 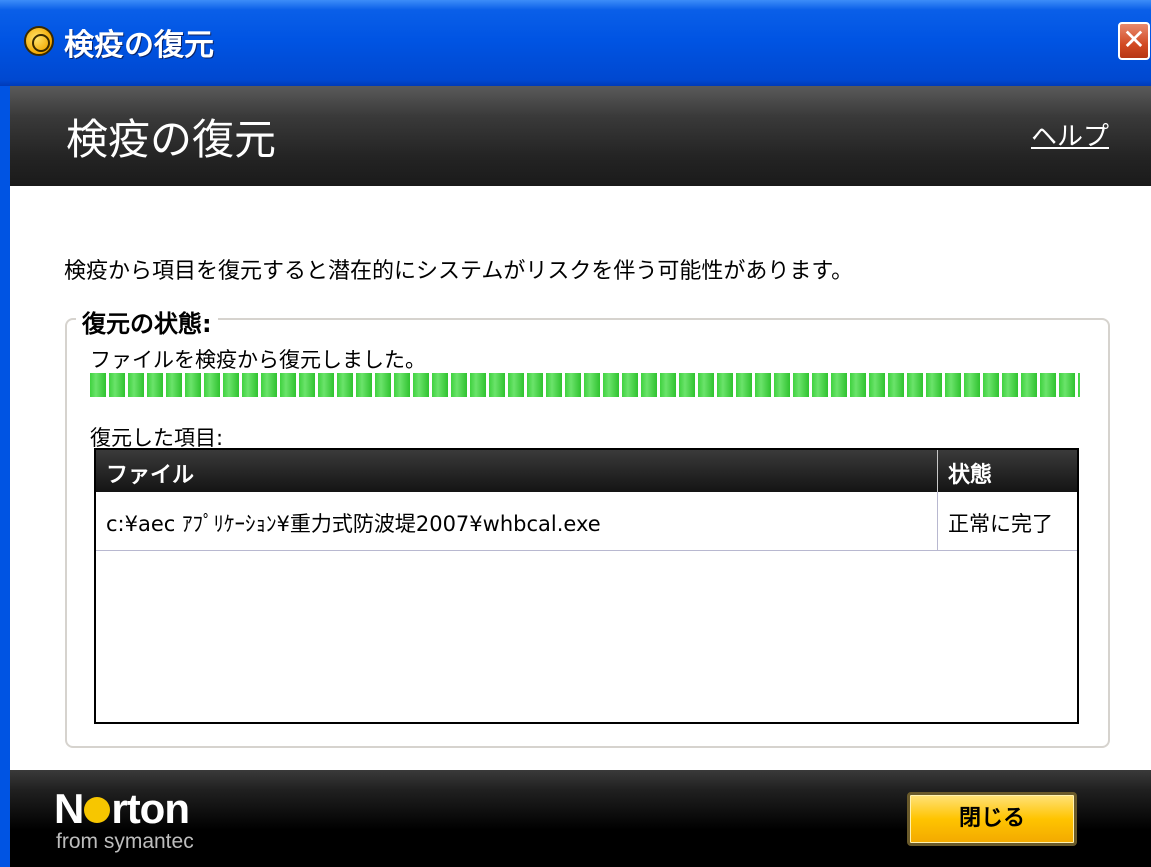 I want to click on norton-o-icon, so click(x=97, y=809).